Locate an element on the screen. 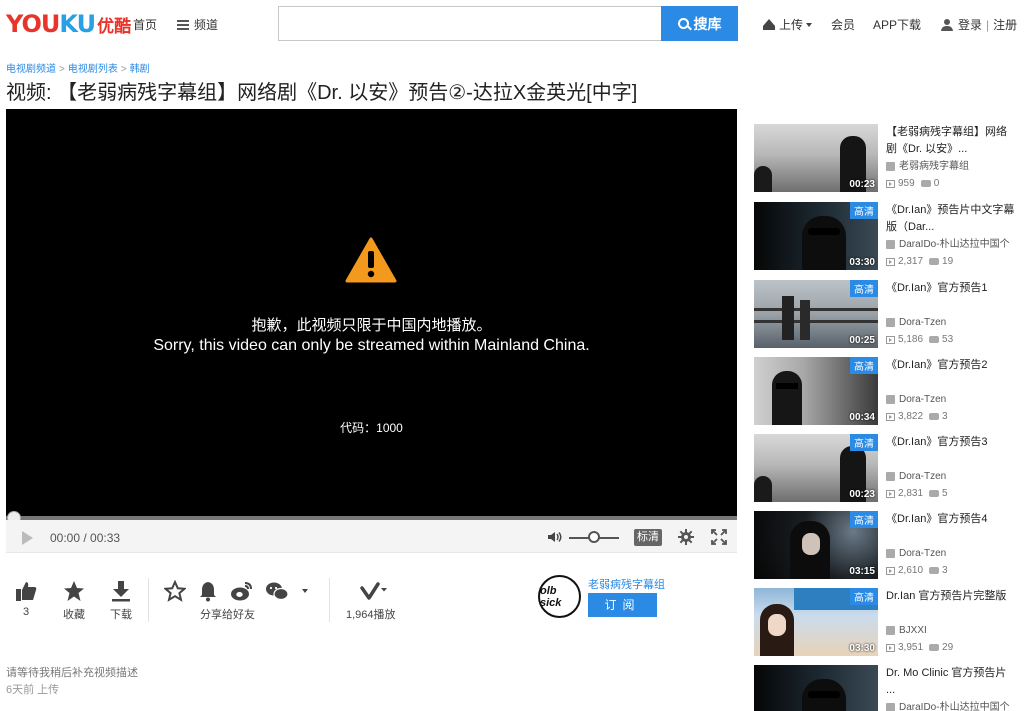 The image size is (1024, 711). breadcrumb-item: 电视剧列表 is located at coordinates (93, 69).